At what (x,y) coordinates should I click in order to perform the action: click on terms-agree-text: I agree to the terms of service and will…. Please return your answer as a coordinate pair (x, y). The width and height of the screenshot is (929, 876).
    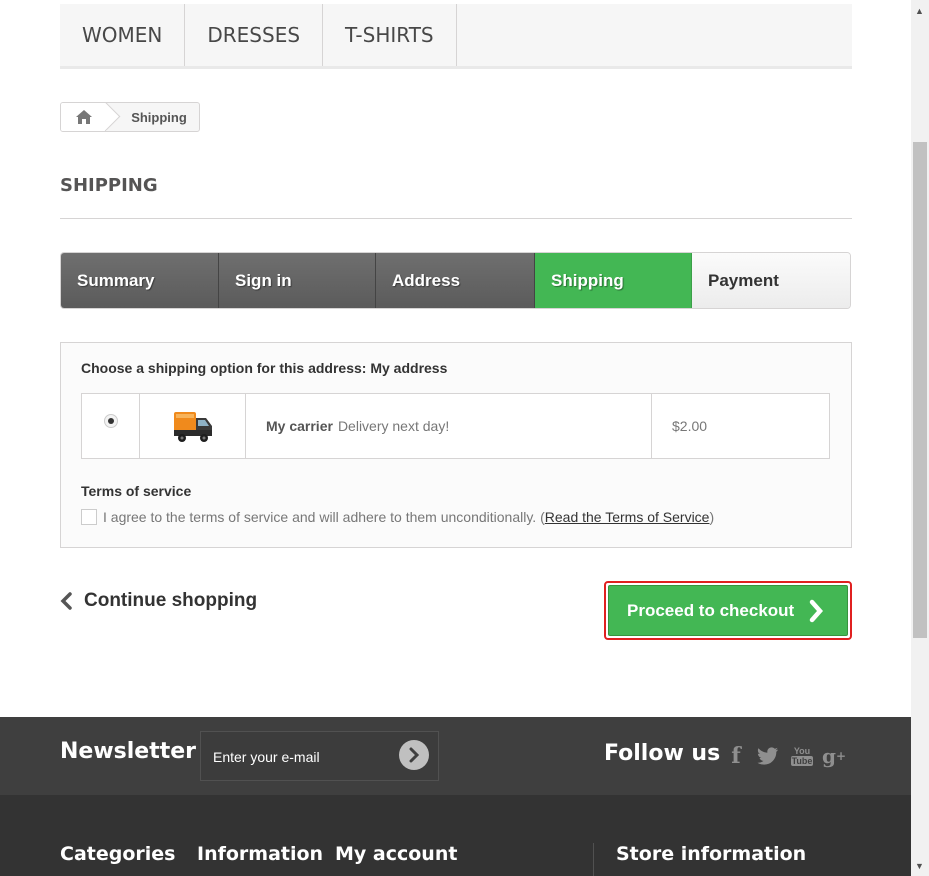
    Looking at the image, I should click on (320, 517).